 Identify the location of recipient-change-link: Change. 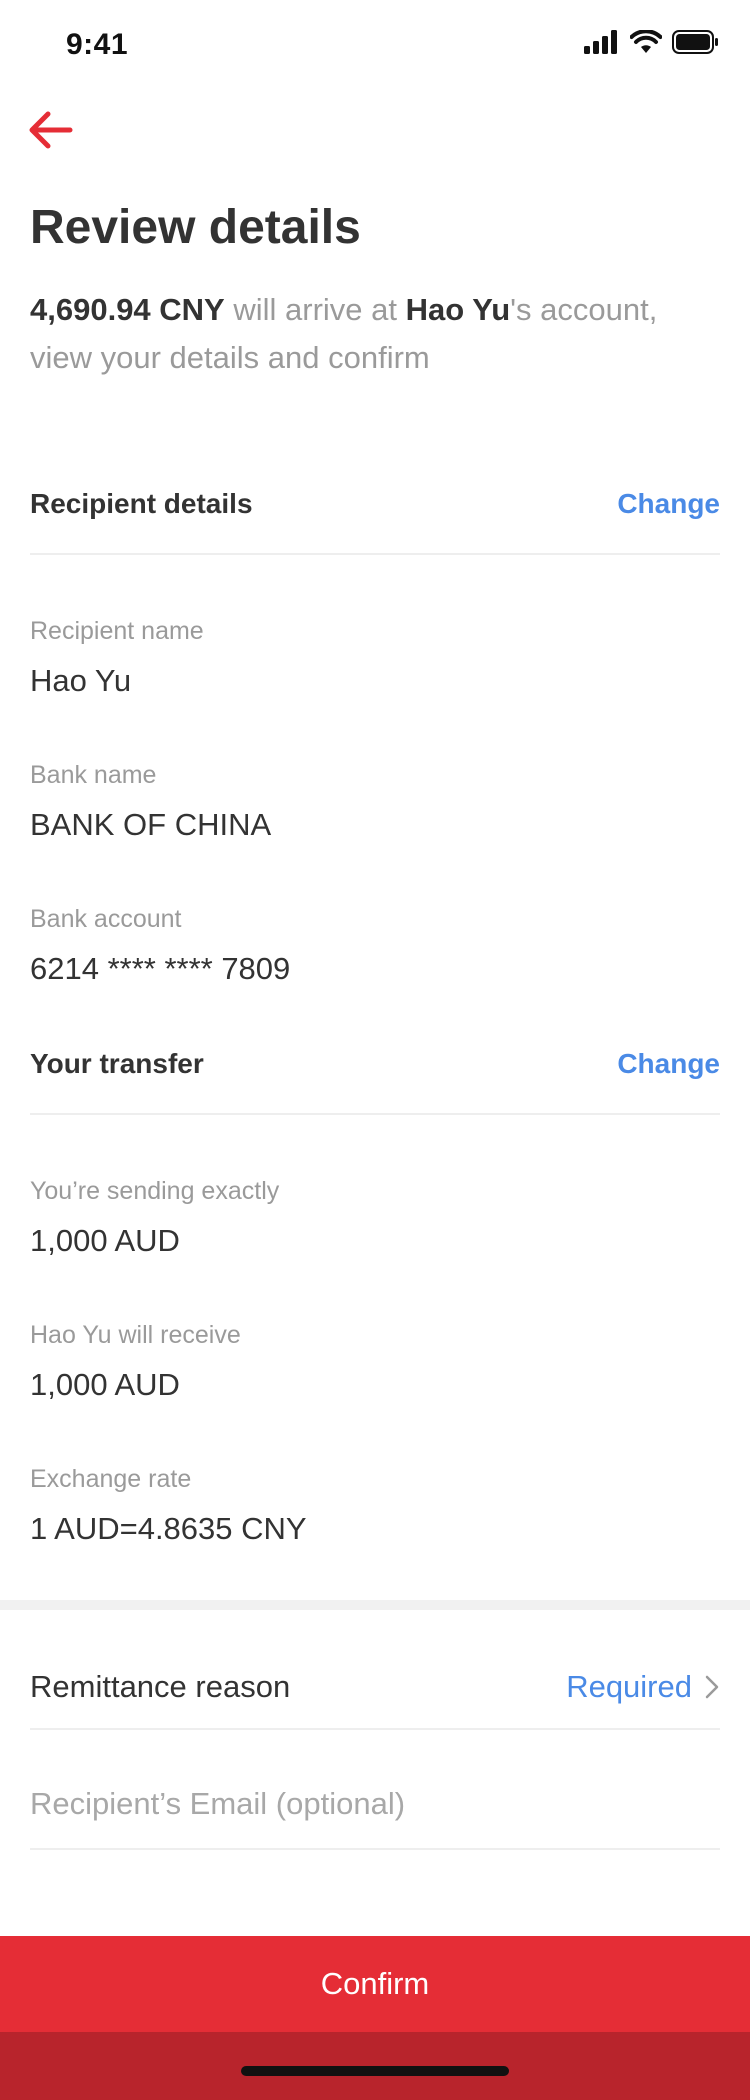
(668, 504).